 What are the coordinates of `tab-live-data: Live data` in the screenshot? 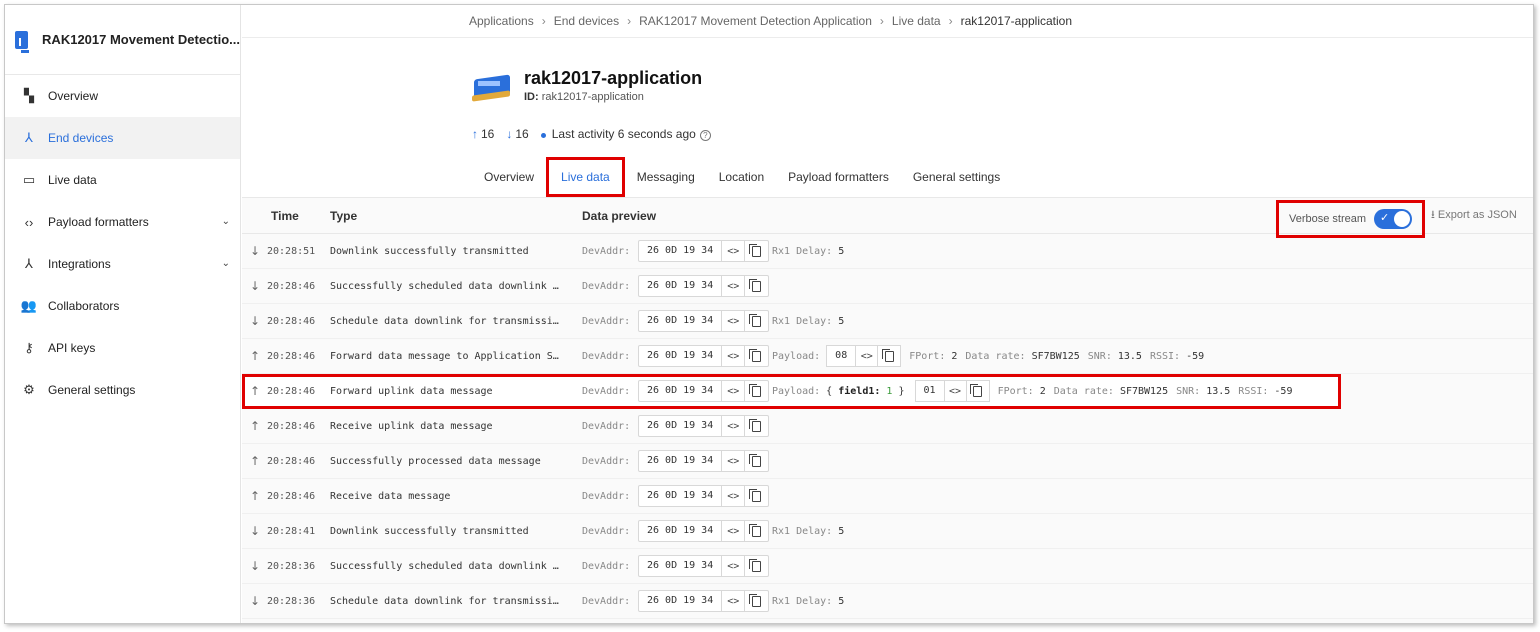 It's located at (585, 177).